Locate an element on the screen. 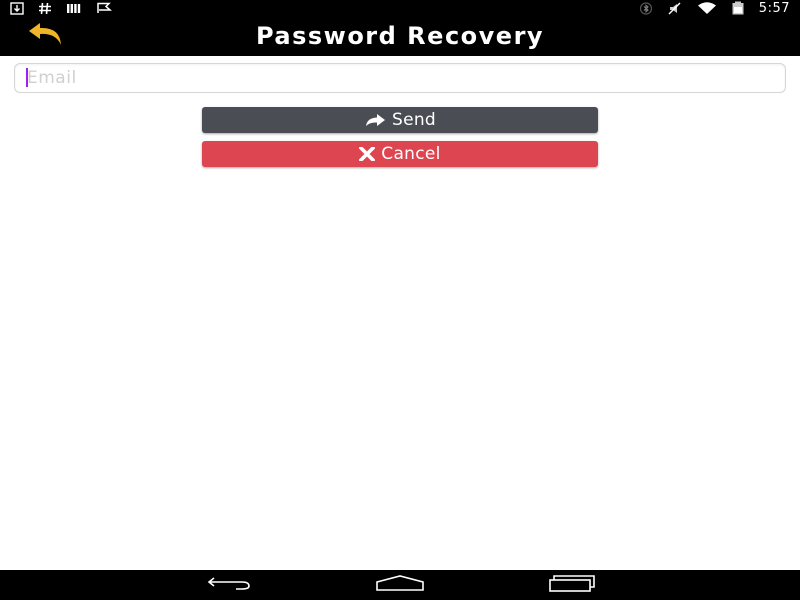 This screenshot has height=600, width=800. status-left-icons is located at coordinates (61, 8).